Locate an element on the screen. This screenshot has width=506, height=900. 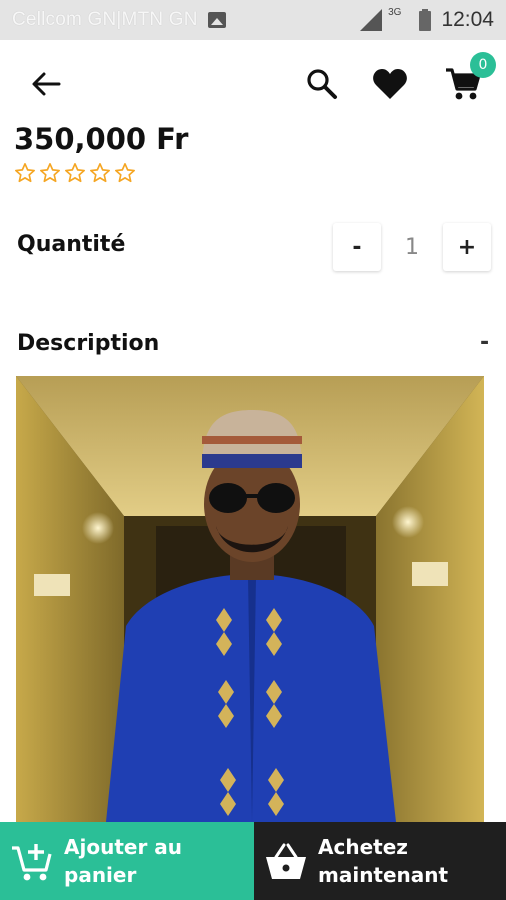
product-price: 350,000 Fr is located at coordinates (101, 139).